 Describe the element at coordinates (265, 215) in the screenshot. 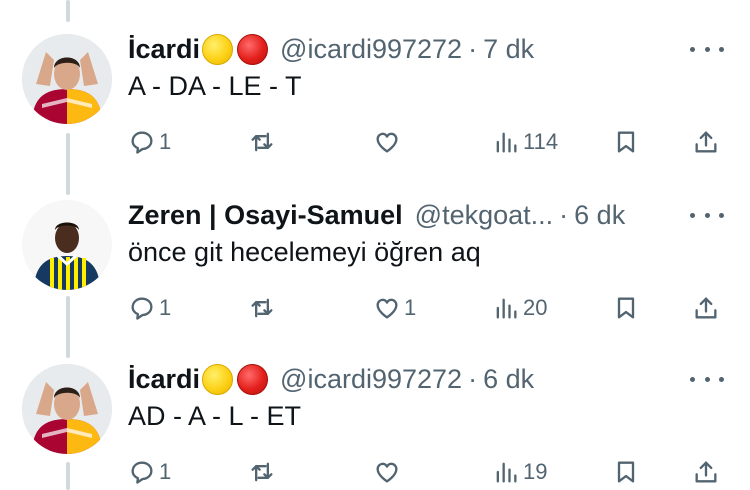

I see `display-name: Zeren | Osayi-Samuel` at that location.